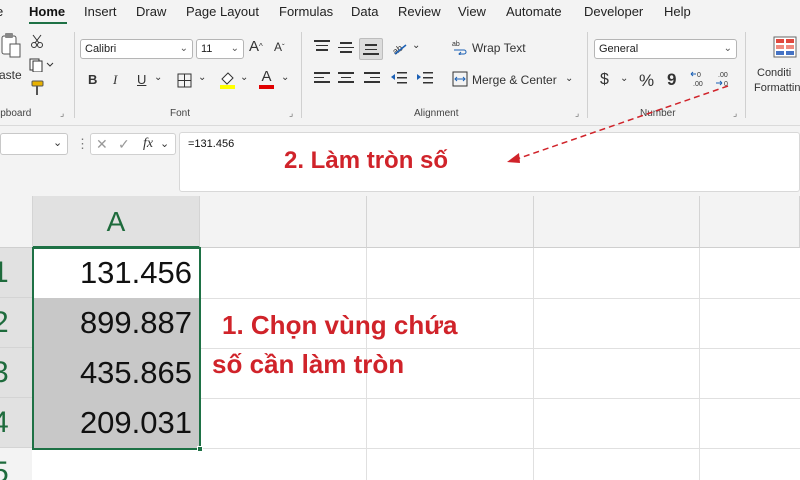 The height and width of the screenshot is (480, 800). What do you see at coordinates (266, 76) in the screenshot?
I see `font-color-glyph: A` at bounding box center [266, 76].